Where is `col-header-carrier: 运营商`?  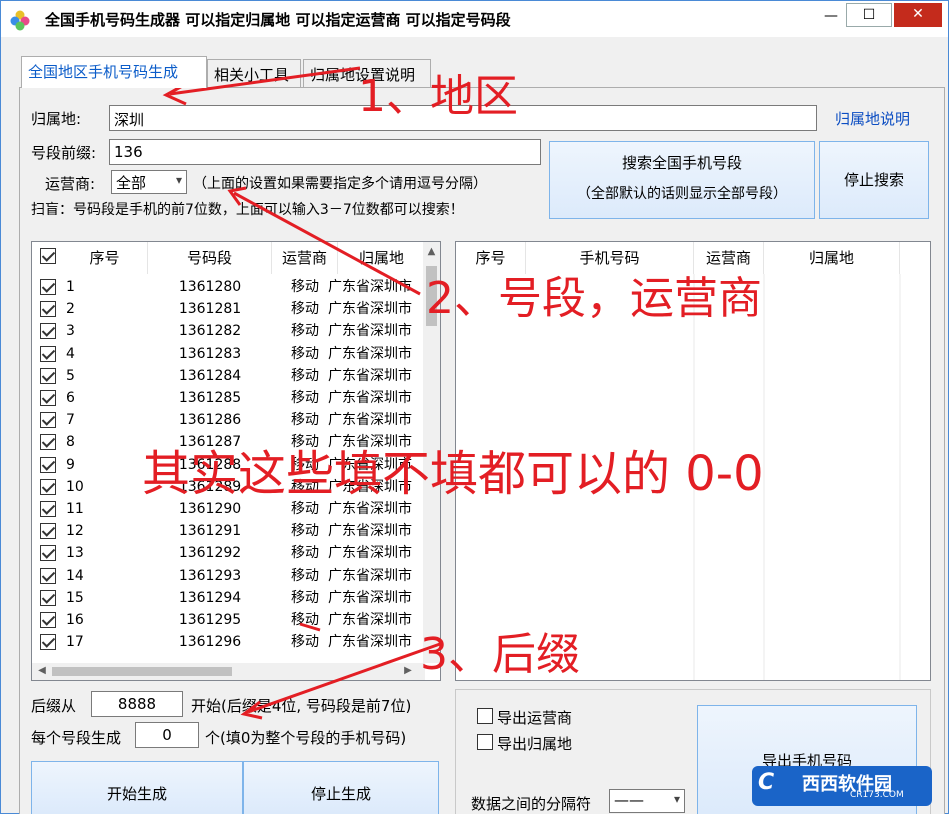 col-header-carrier: 运营商 is located at coordinates (305, 258).